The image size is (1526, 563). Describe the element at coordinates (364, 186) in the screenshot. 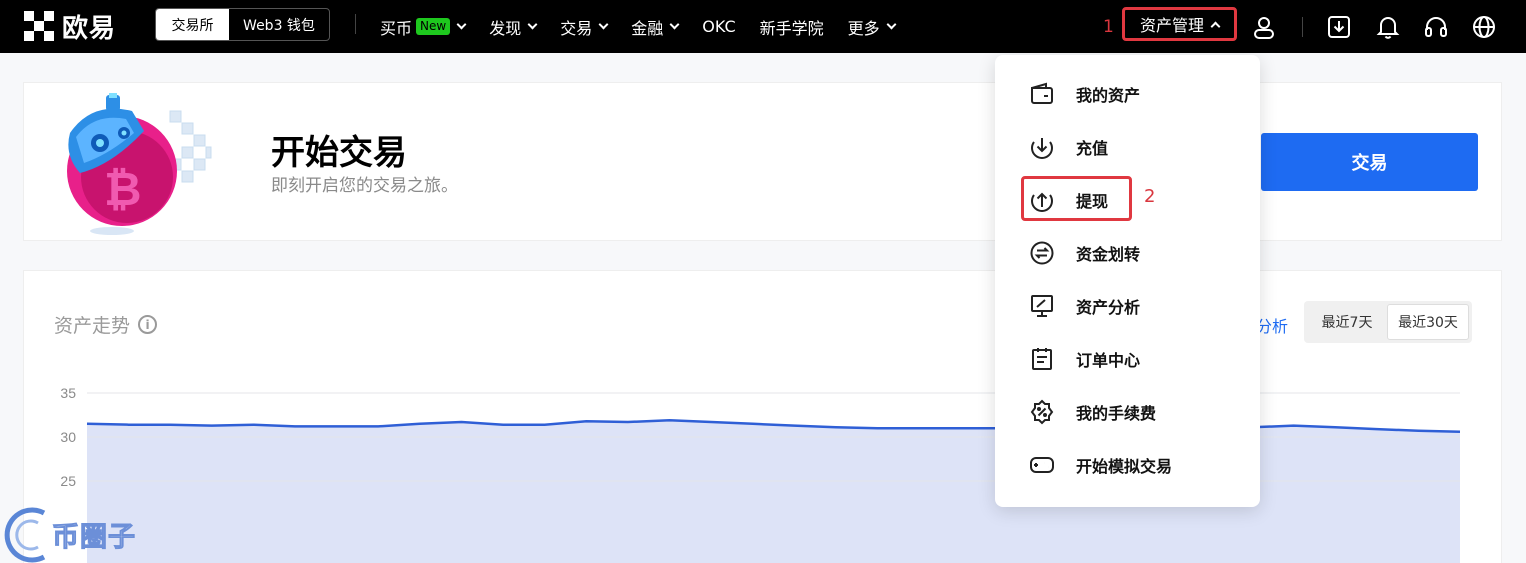

I see `hero-subtitle: 即刻开启您的交易之旅。` at that location.